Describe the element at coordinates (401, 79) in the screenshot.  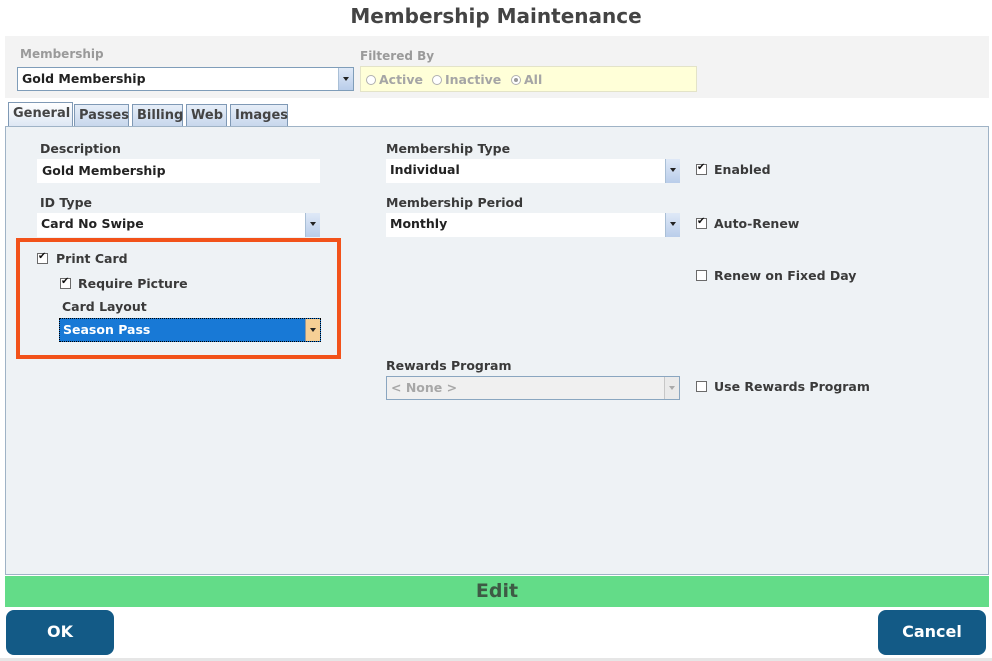
I see `filter-active-label: Active` at that location.